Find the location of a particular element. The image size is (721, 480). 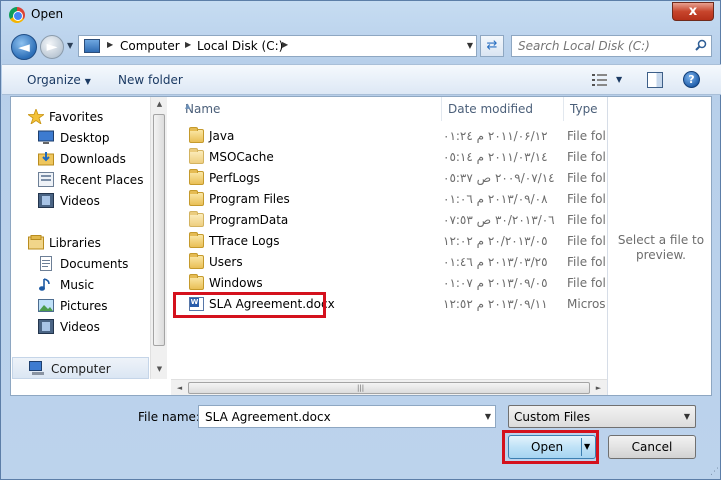

navigation-scrollbar: ▲ ▼ is located at coordinates (158, 238).